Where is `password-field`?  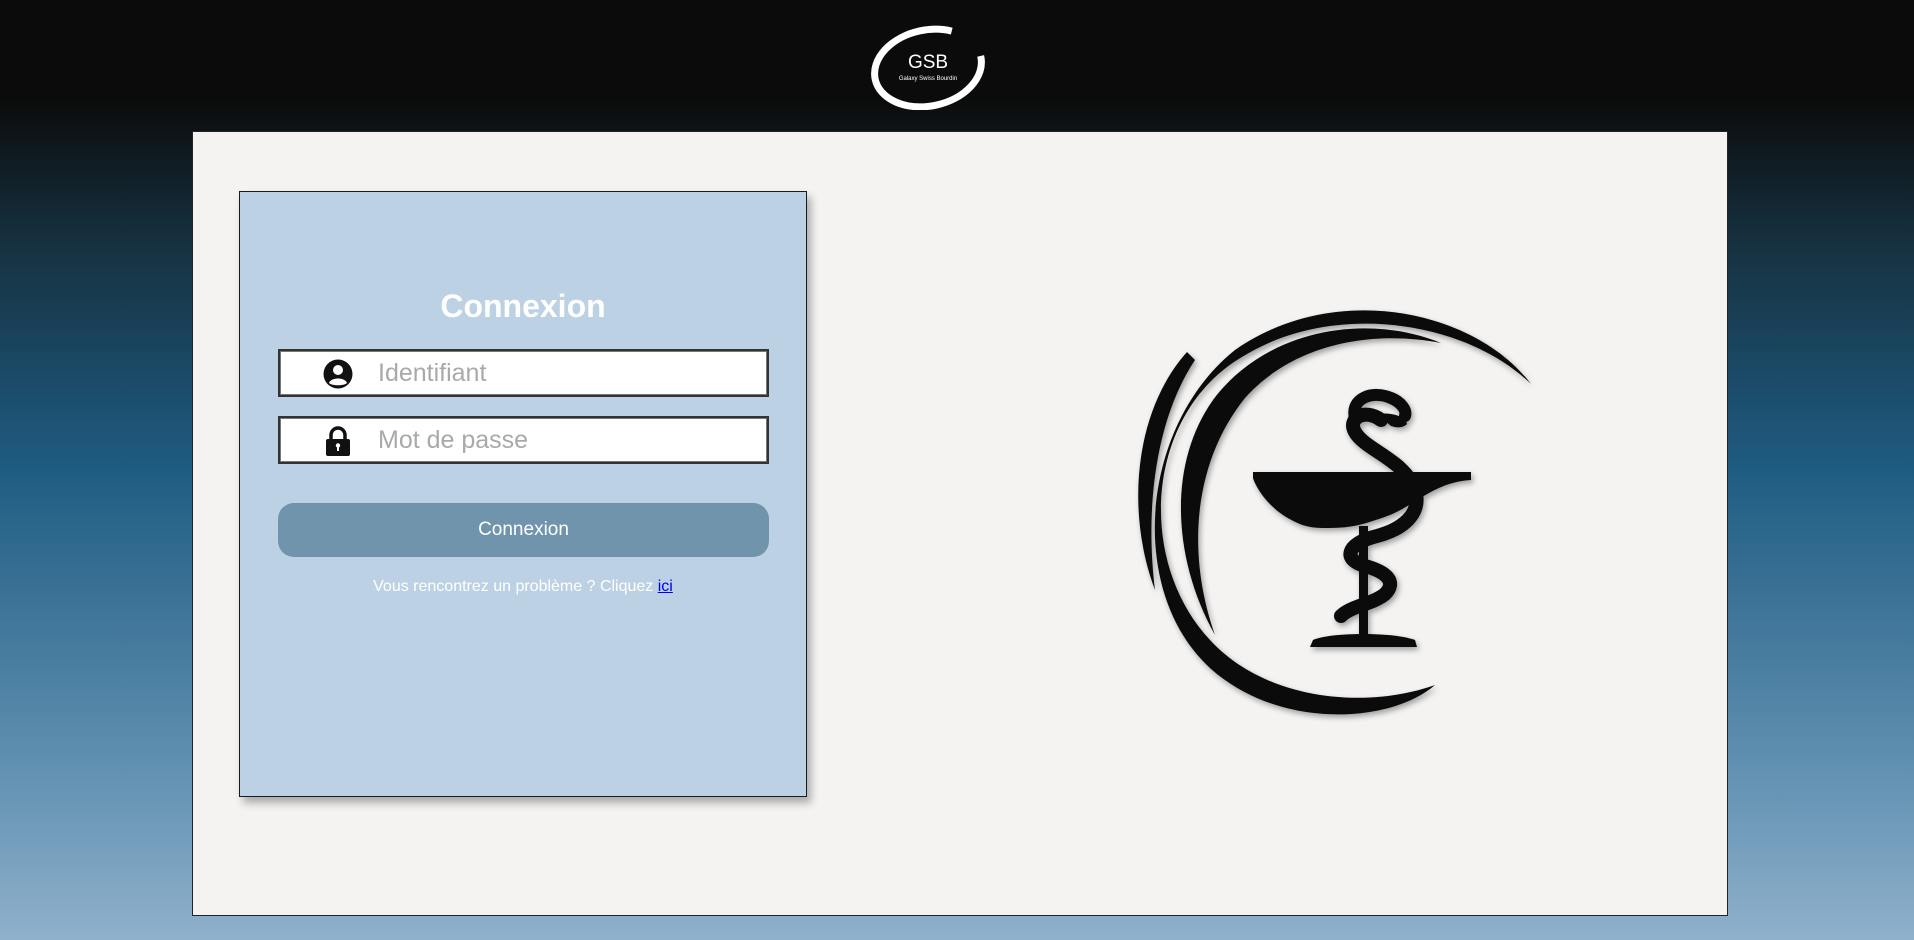
password-field is located at coordinates (523, 440).